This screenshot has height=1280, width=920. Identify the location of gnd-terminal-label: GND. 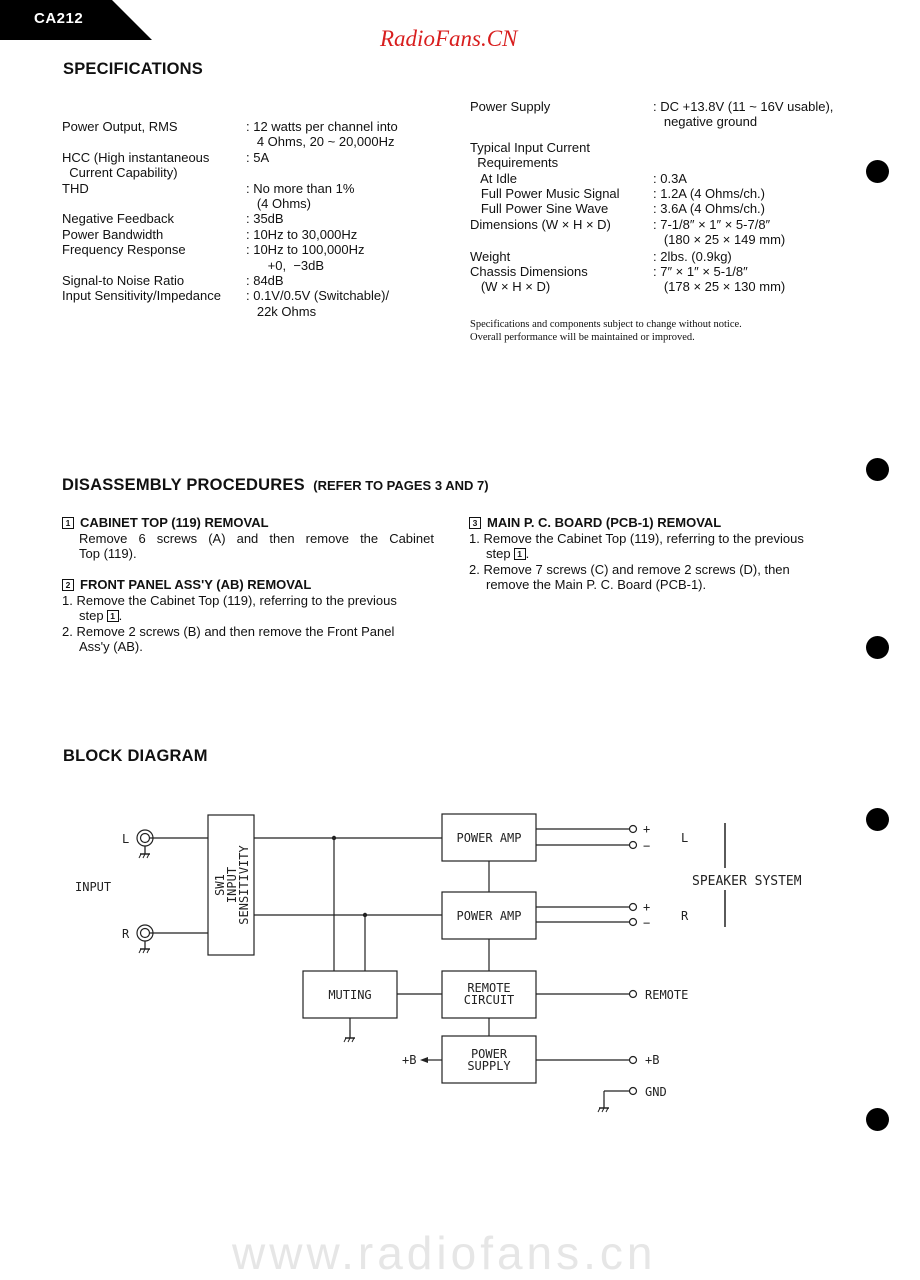
(656, 1092).